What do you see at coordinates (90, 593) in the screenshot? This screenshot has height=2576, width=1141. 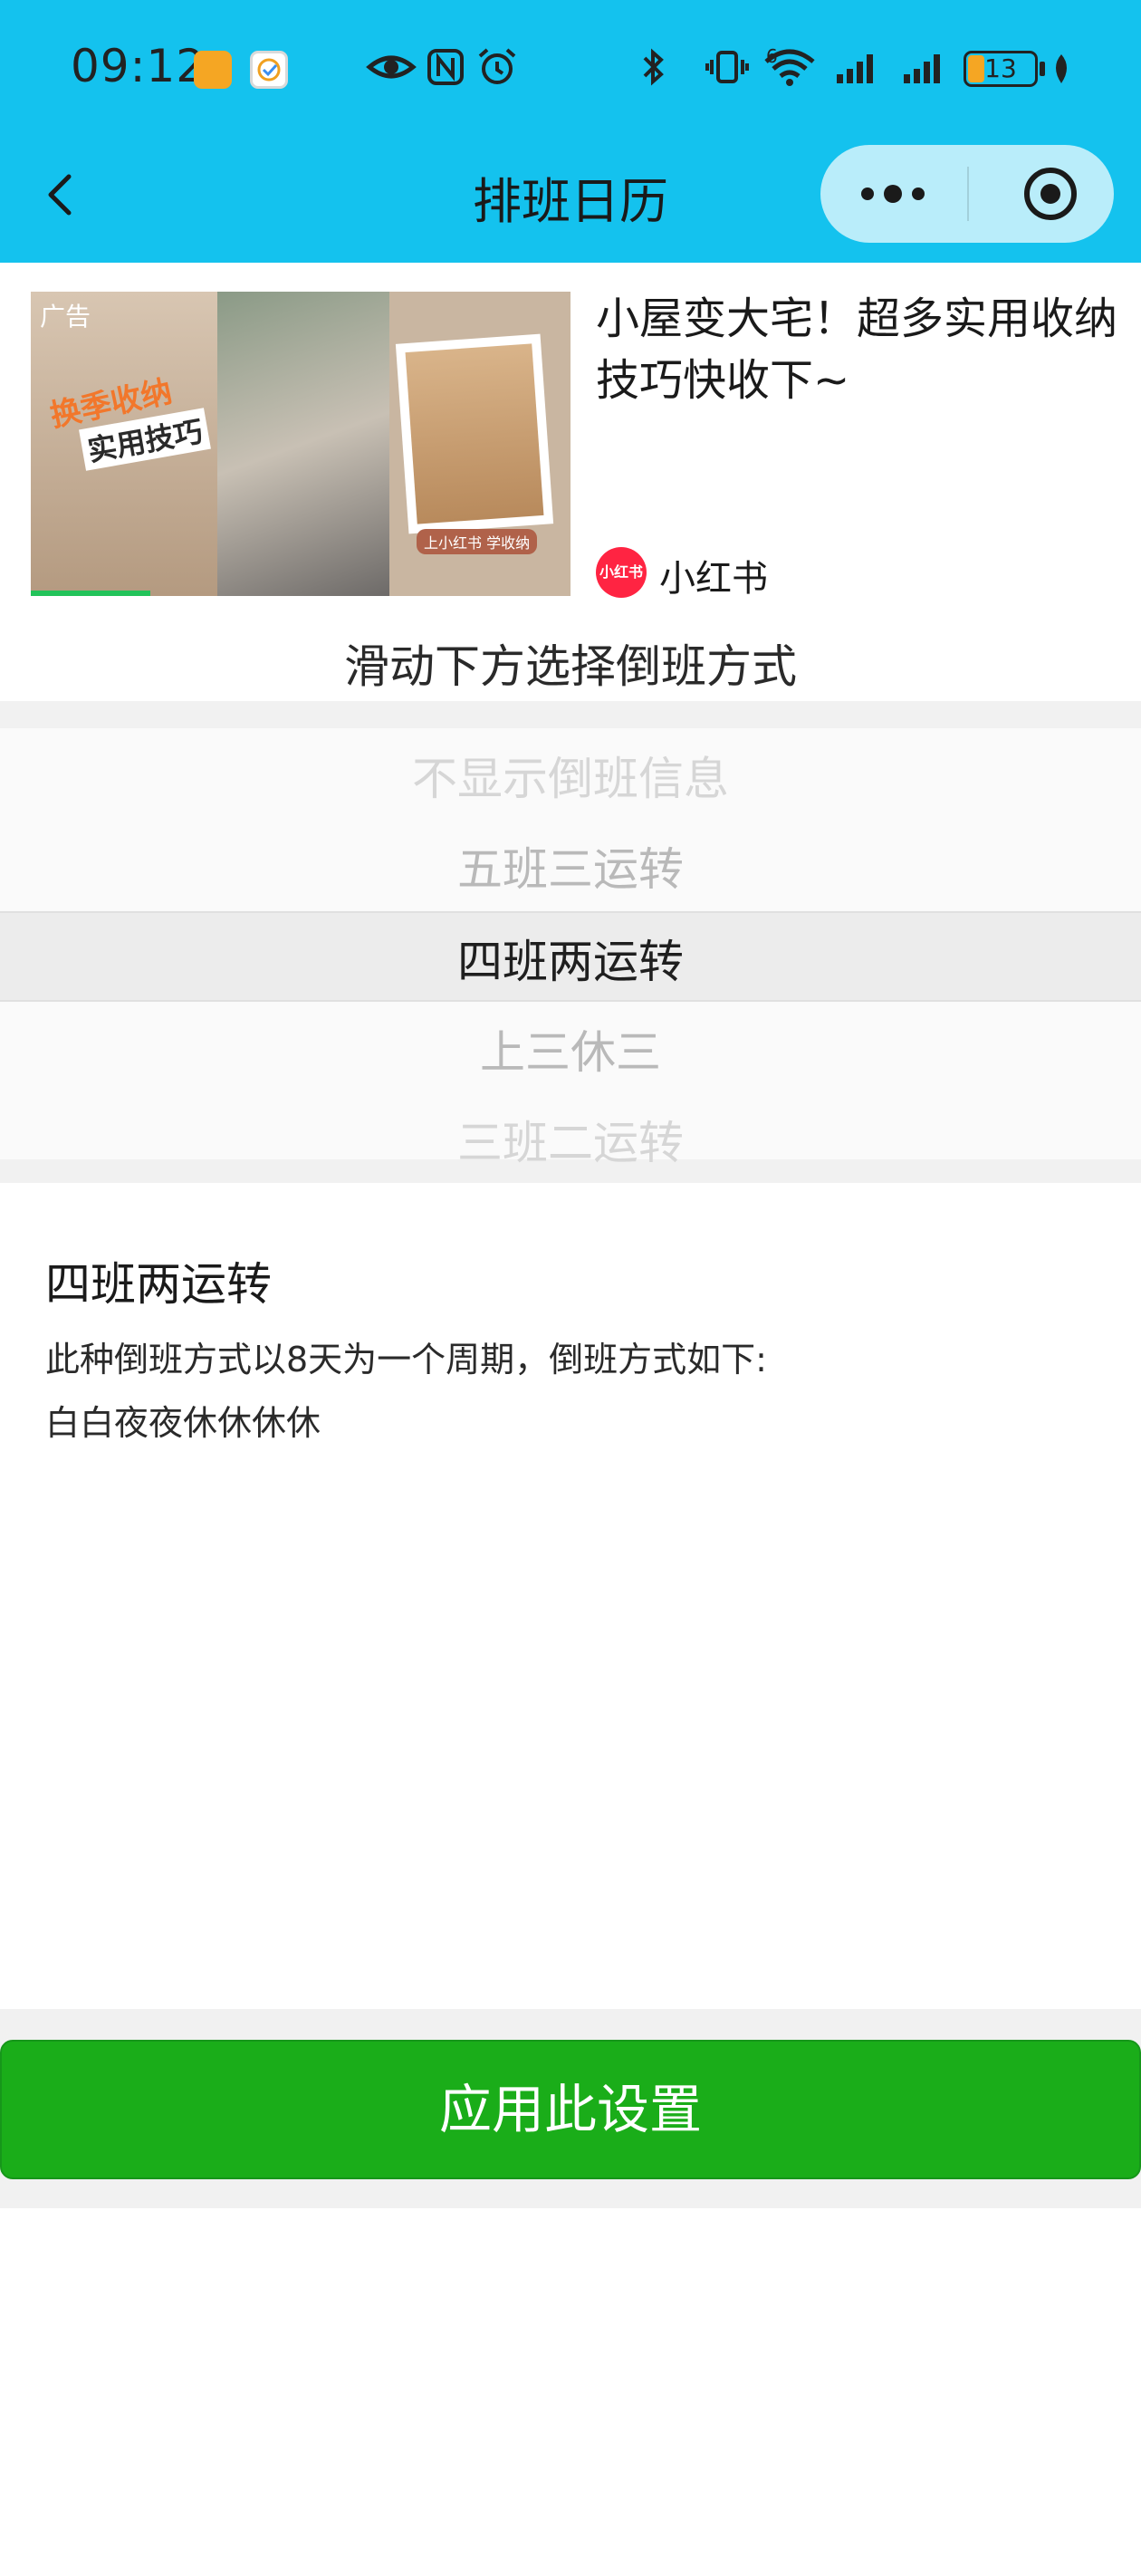 I see `ad-progress-bar` at bounding box center [90, 593].